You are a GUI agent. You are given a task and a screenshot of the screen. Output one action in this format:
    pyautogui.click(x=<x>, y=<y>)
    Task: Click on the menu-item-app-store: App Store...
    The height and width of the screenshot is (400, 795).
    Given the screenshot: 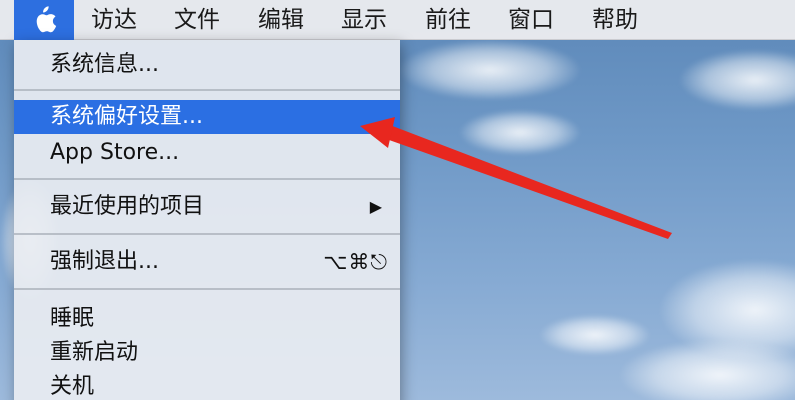 What is the action you would take?
    pyautogui.click(x=207, y=153)
    